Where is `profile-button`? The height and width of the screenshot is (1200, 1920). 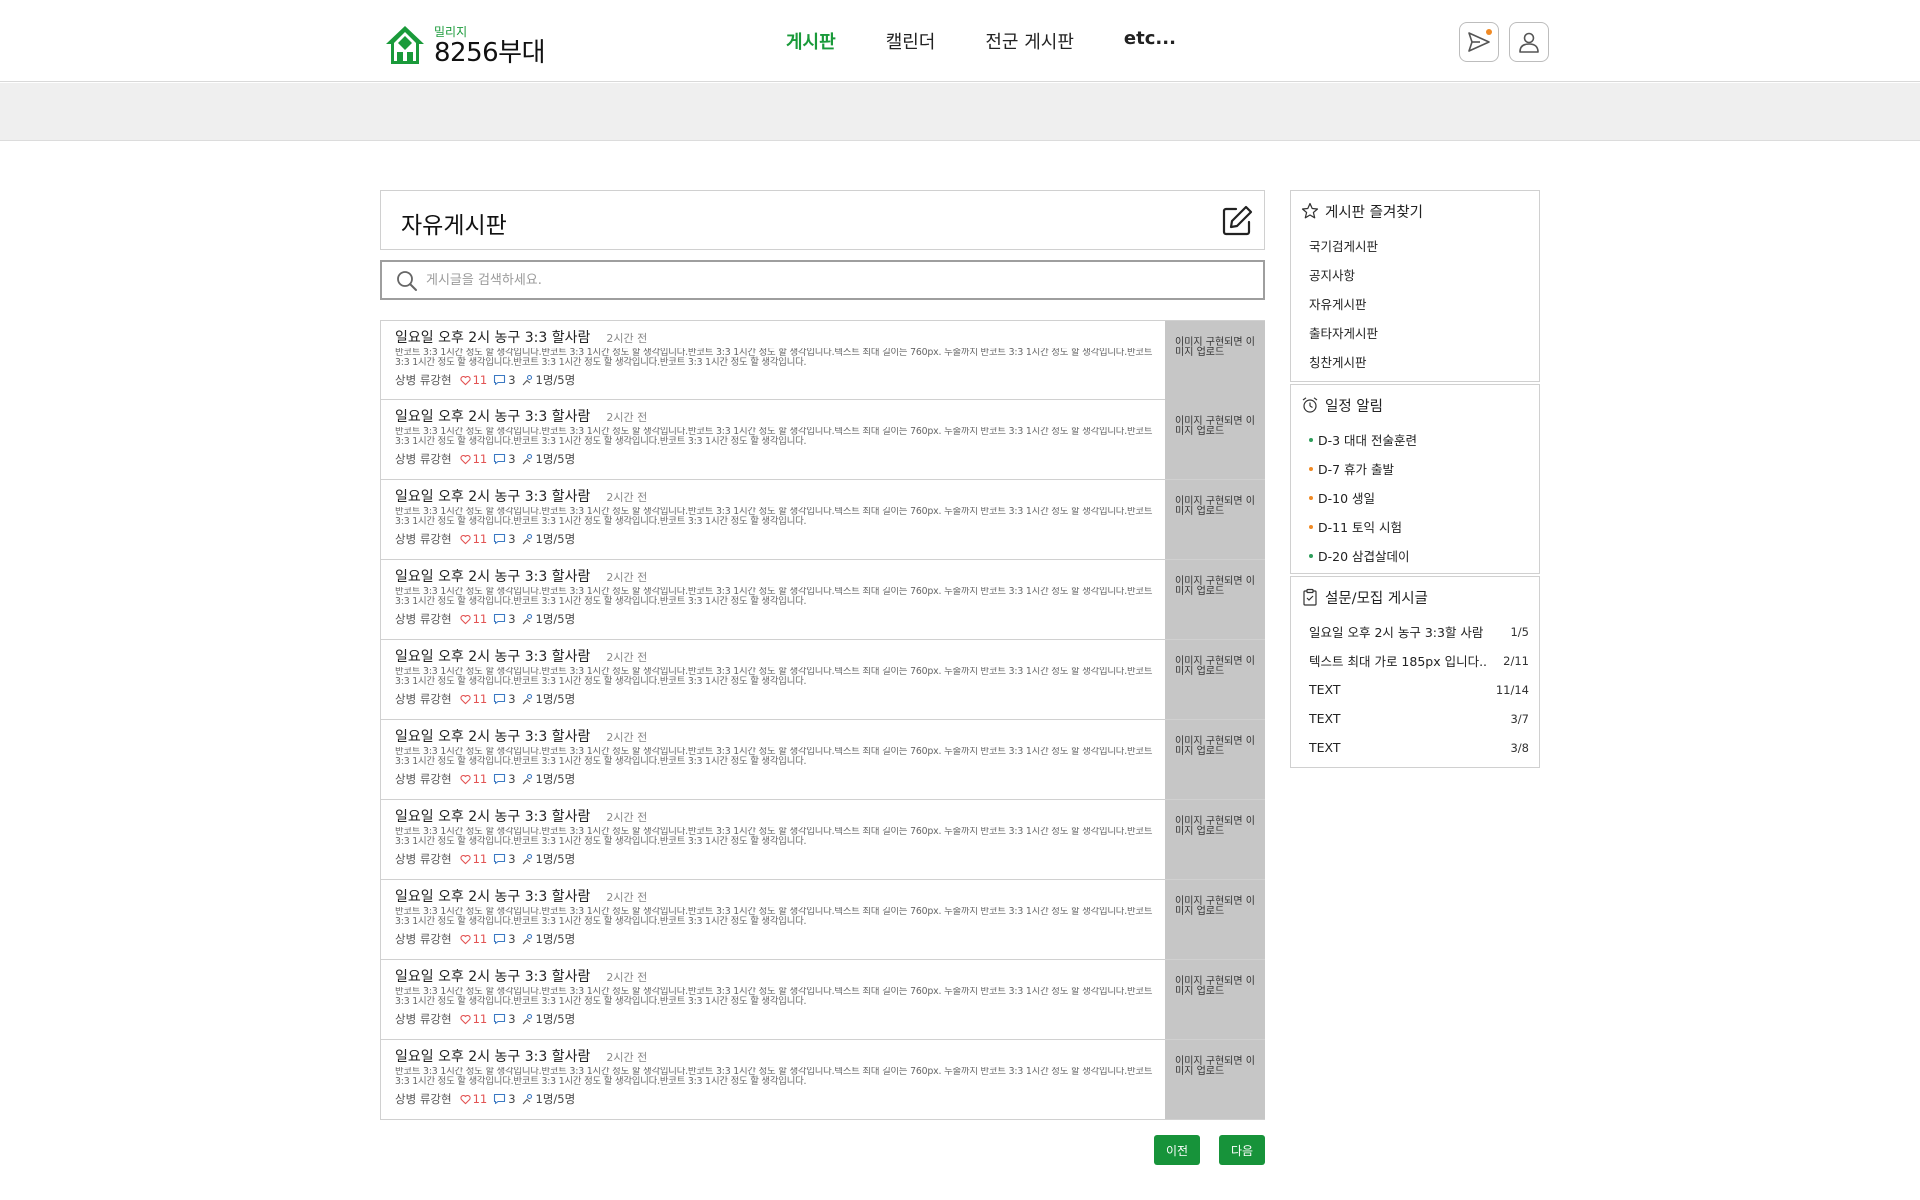
profile-button is located at coordinates (1529, 42).